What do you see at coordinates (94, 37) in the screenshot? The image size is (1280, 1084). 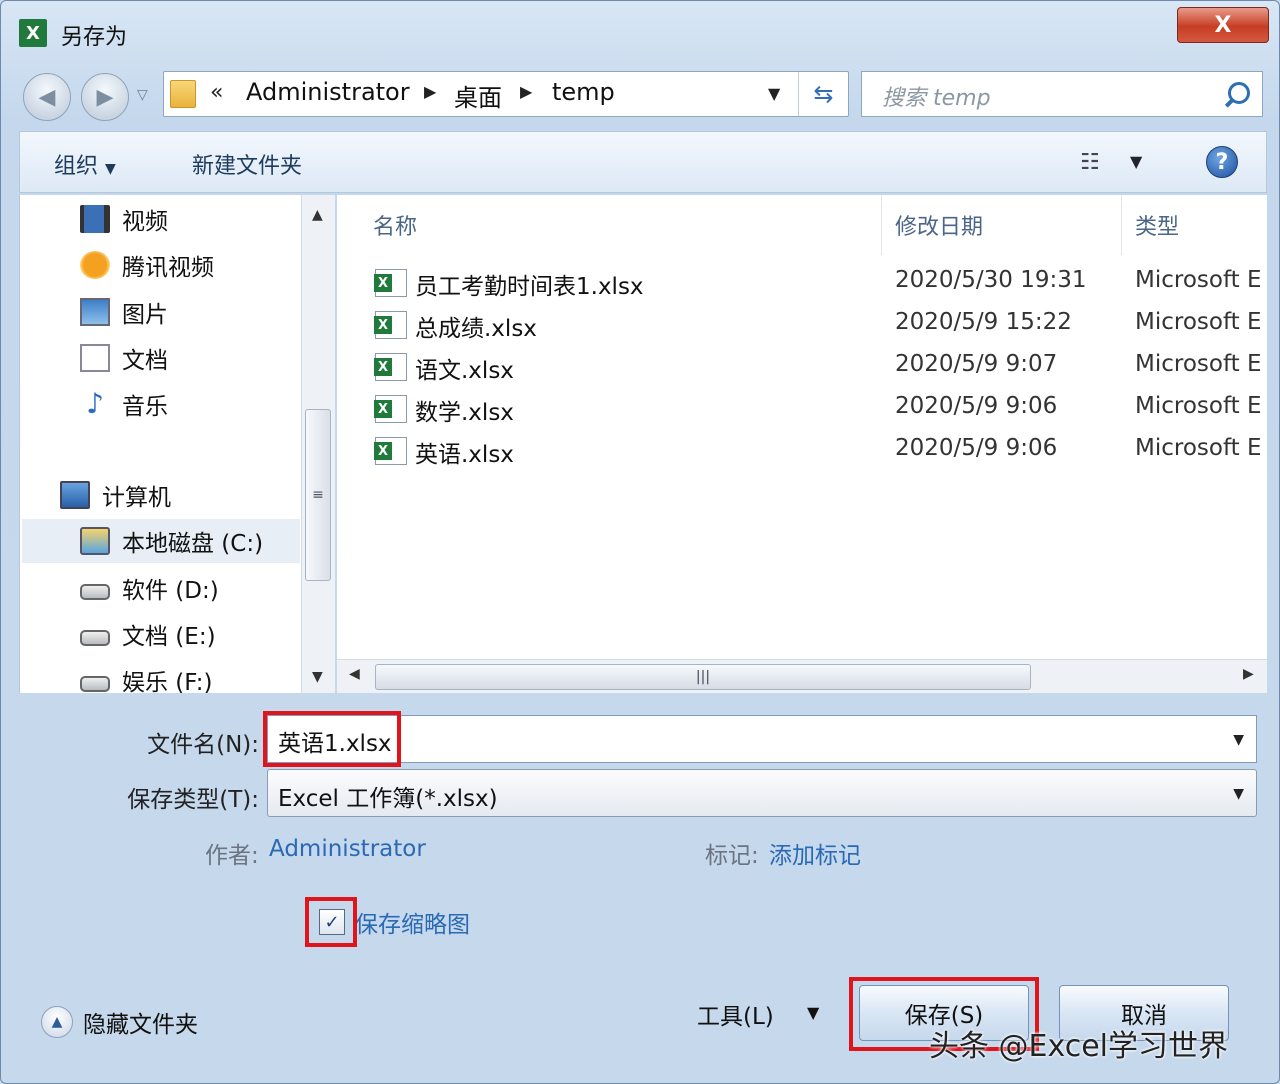 I see `dialog-title: 另存为` at bounding box center [94, 37].